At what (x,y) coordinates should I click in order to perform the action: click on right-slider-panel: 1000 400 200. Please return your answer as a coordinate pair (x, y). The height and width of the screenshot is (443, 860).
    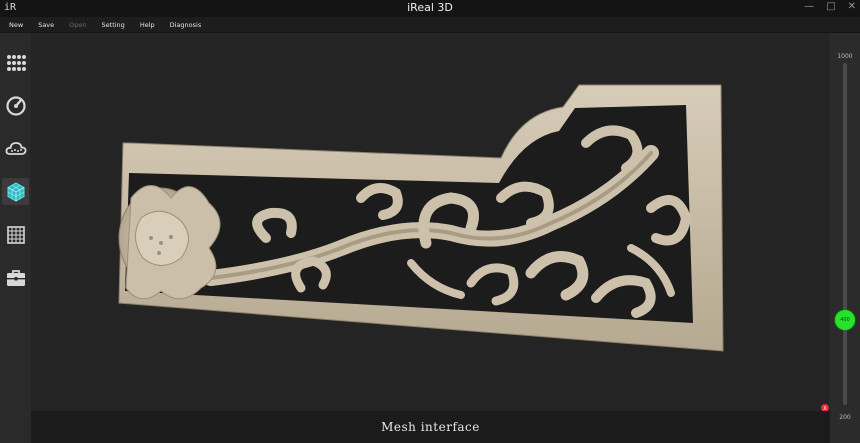
    Looking at the image, I should click on (845, 238).